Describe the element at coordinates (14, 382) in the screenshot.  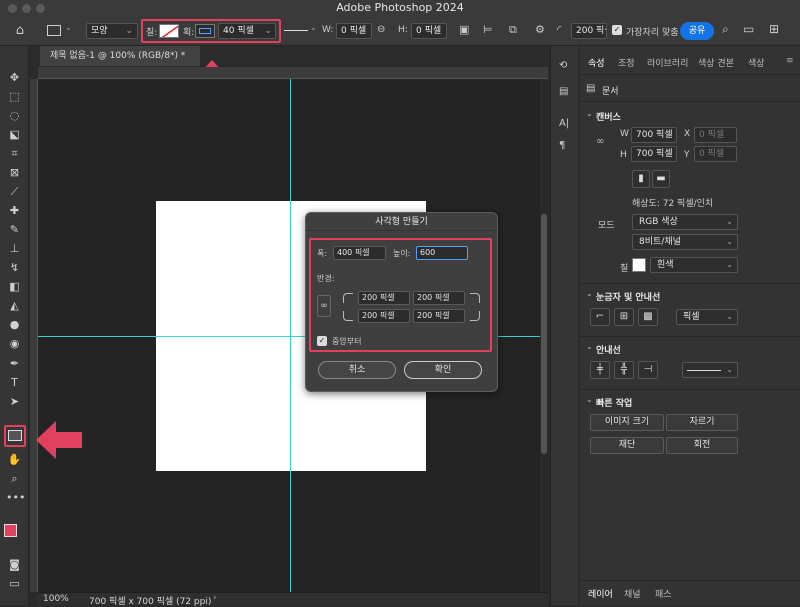
I see `type-tool-icon: T` at that location.